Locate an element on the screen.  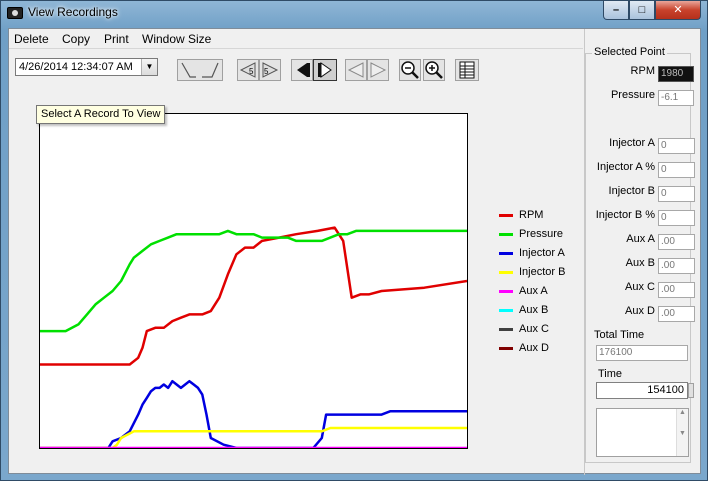
injector-b-pct-label: Injector B % is located at coordinates (625, 215).